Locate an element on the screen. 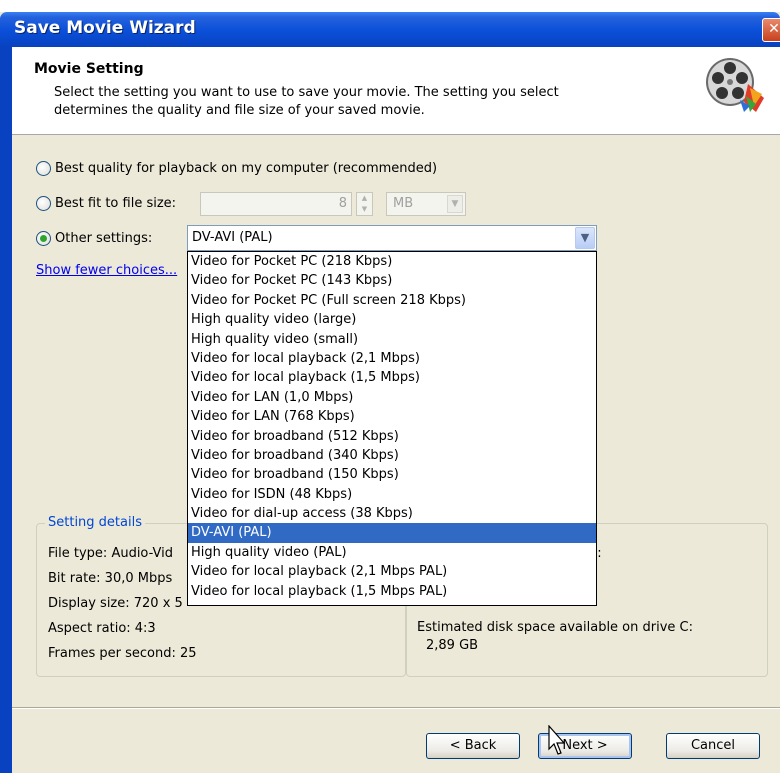  aspect-ratio-text: Aspect ratio: 4:3 is located at coordinates (102, 628).